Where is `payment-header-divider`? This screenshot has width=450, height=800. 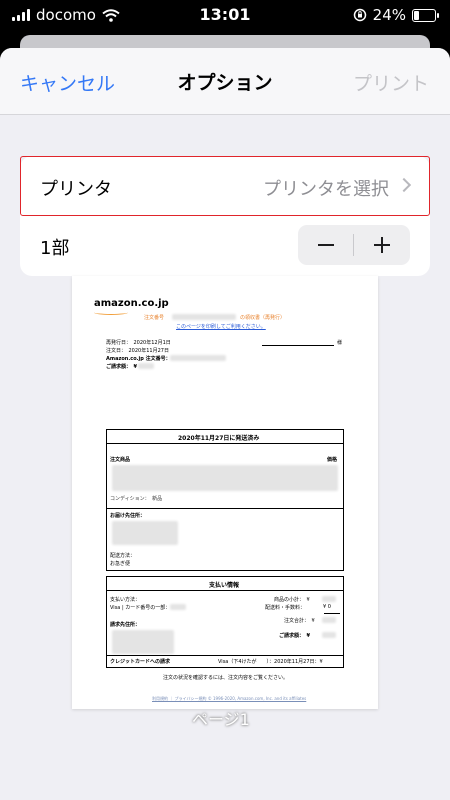 payment-header-divider is located at coordinates (225, 590).